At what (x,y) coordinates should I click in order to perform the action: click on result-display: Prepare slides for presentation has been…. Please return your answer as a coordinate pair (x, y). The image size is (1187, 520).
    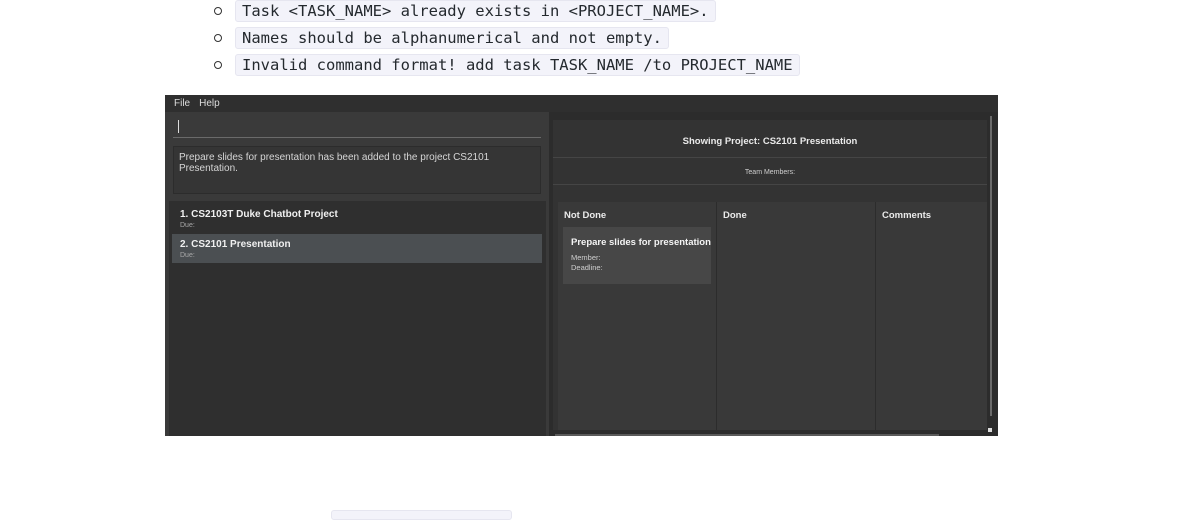
    Looking at the image, I should click on (357, 170).